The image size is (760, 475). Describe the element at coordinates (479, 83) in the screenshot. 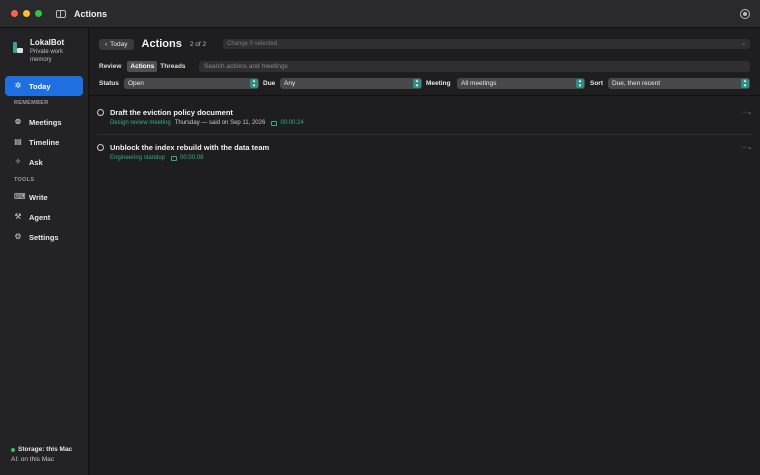

I see `meeting-filter-value: All meetings` at that location.